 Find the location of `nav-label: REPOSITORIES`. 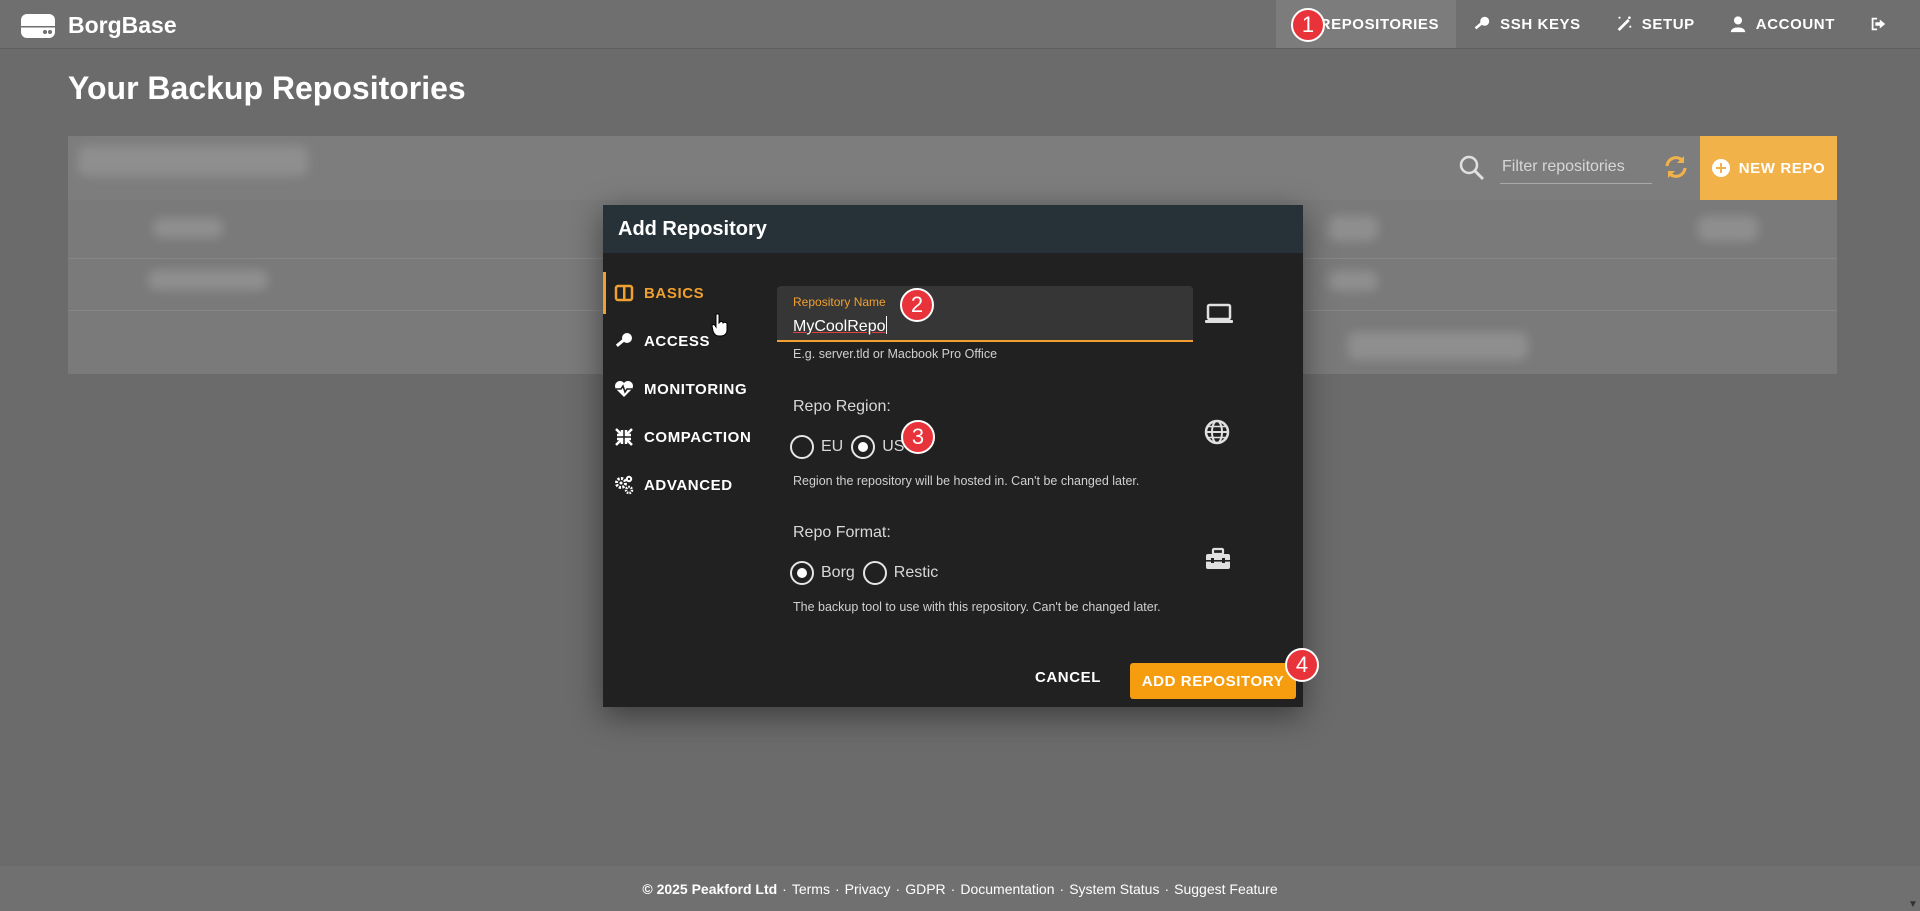

nav-label: REPOSITORIES is located at coordinates (1379, 24).